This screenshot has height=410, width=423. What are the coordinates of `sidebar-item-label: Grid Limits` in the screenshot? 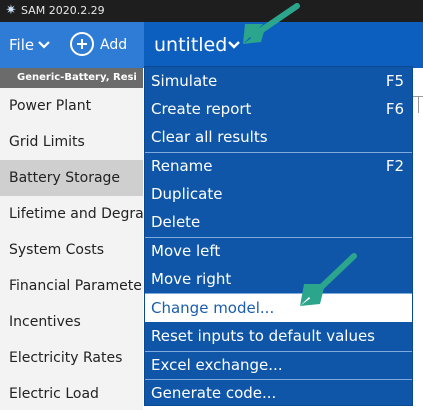 It's located at (47, 142).